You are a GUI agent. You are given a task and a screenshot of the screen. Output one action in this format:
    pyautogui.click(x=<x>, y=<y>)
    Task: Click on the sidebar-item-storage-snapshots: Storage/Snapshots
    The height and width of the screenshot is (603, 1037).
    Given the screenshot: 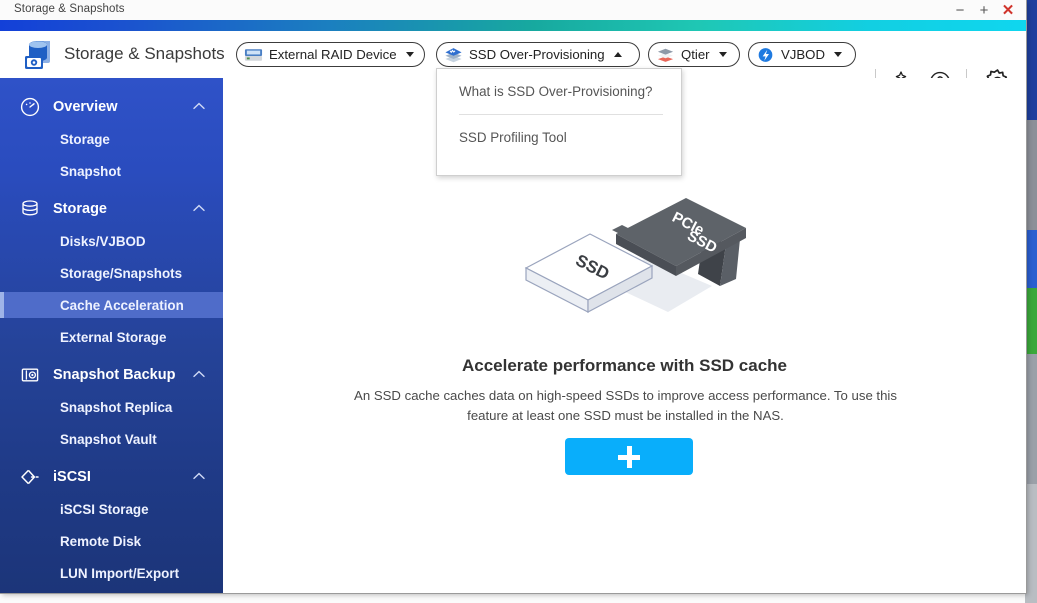 What is the action you would take?
    pyautogui.click(x=111, y=273)
    